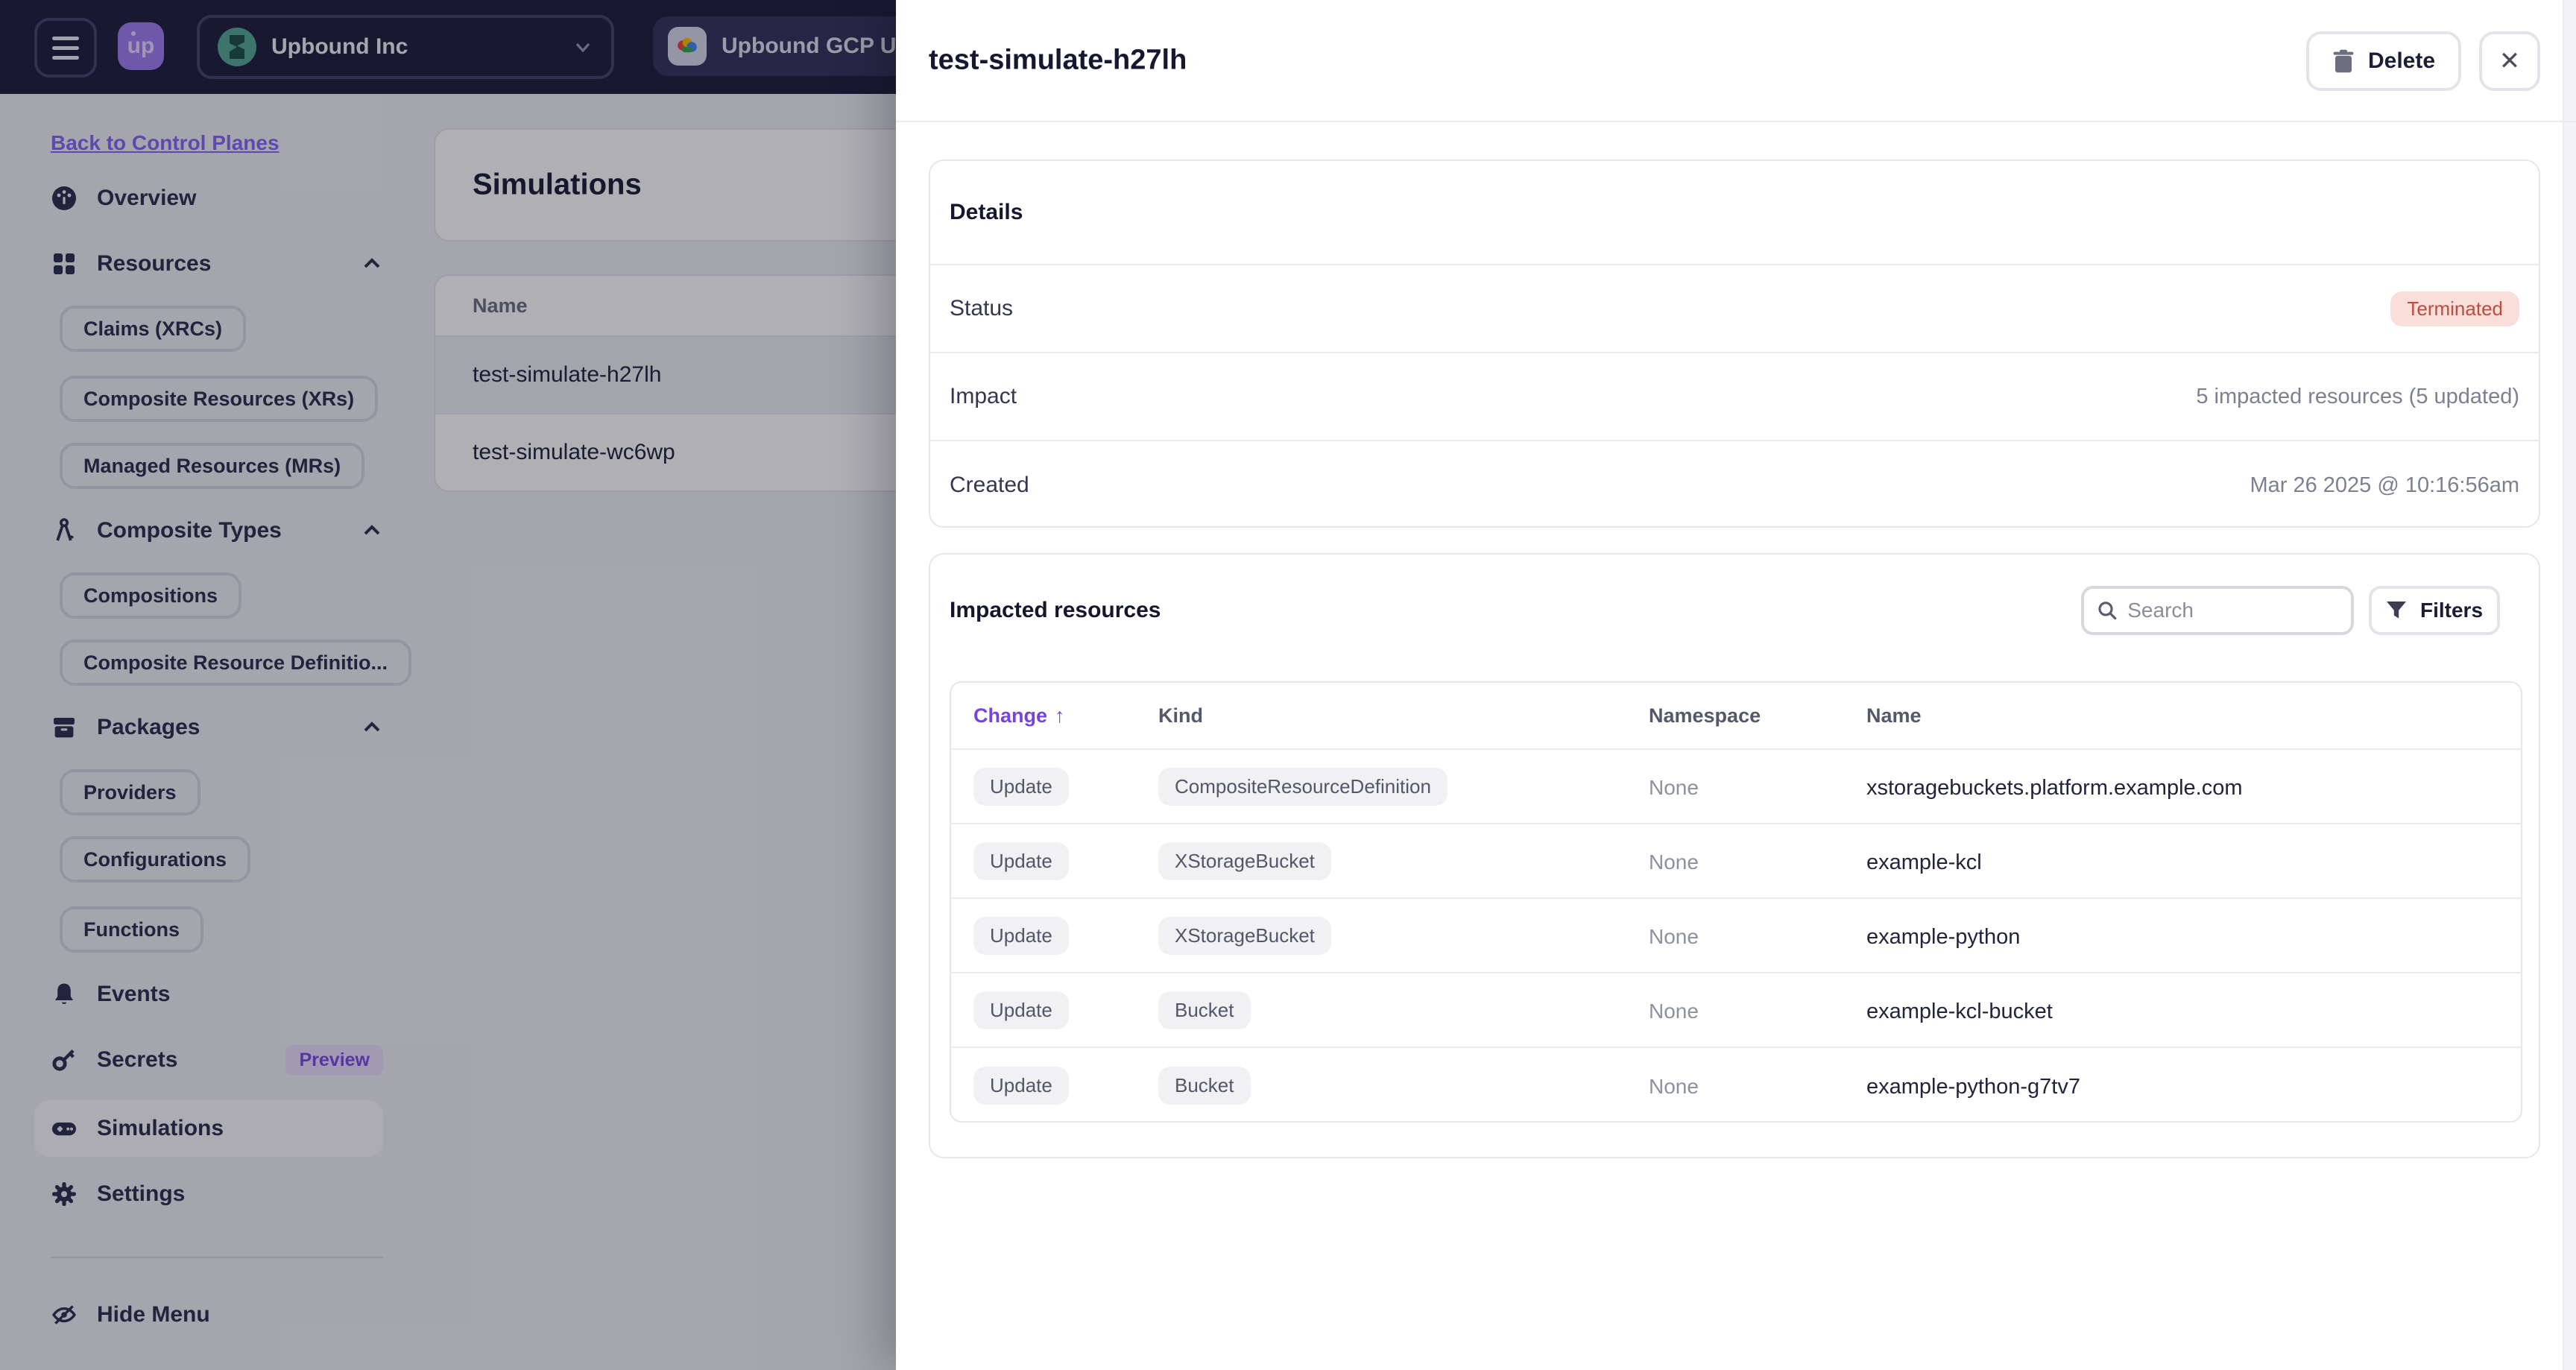  Describe the element at coordinates (1736, 861) in the screenshot. I see `impacted-table-row: Update XStorageBucket None example-kcl` at that location.